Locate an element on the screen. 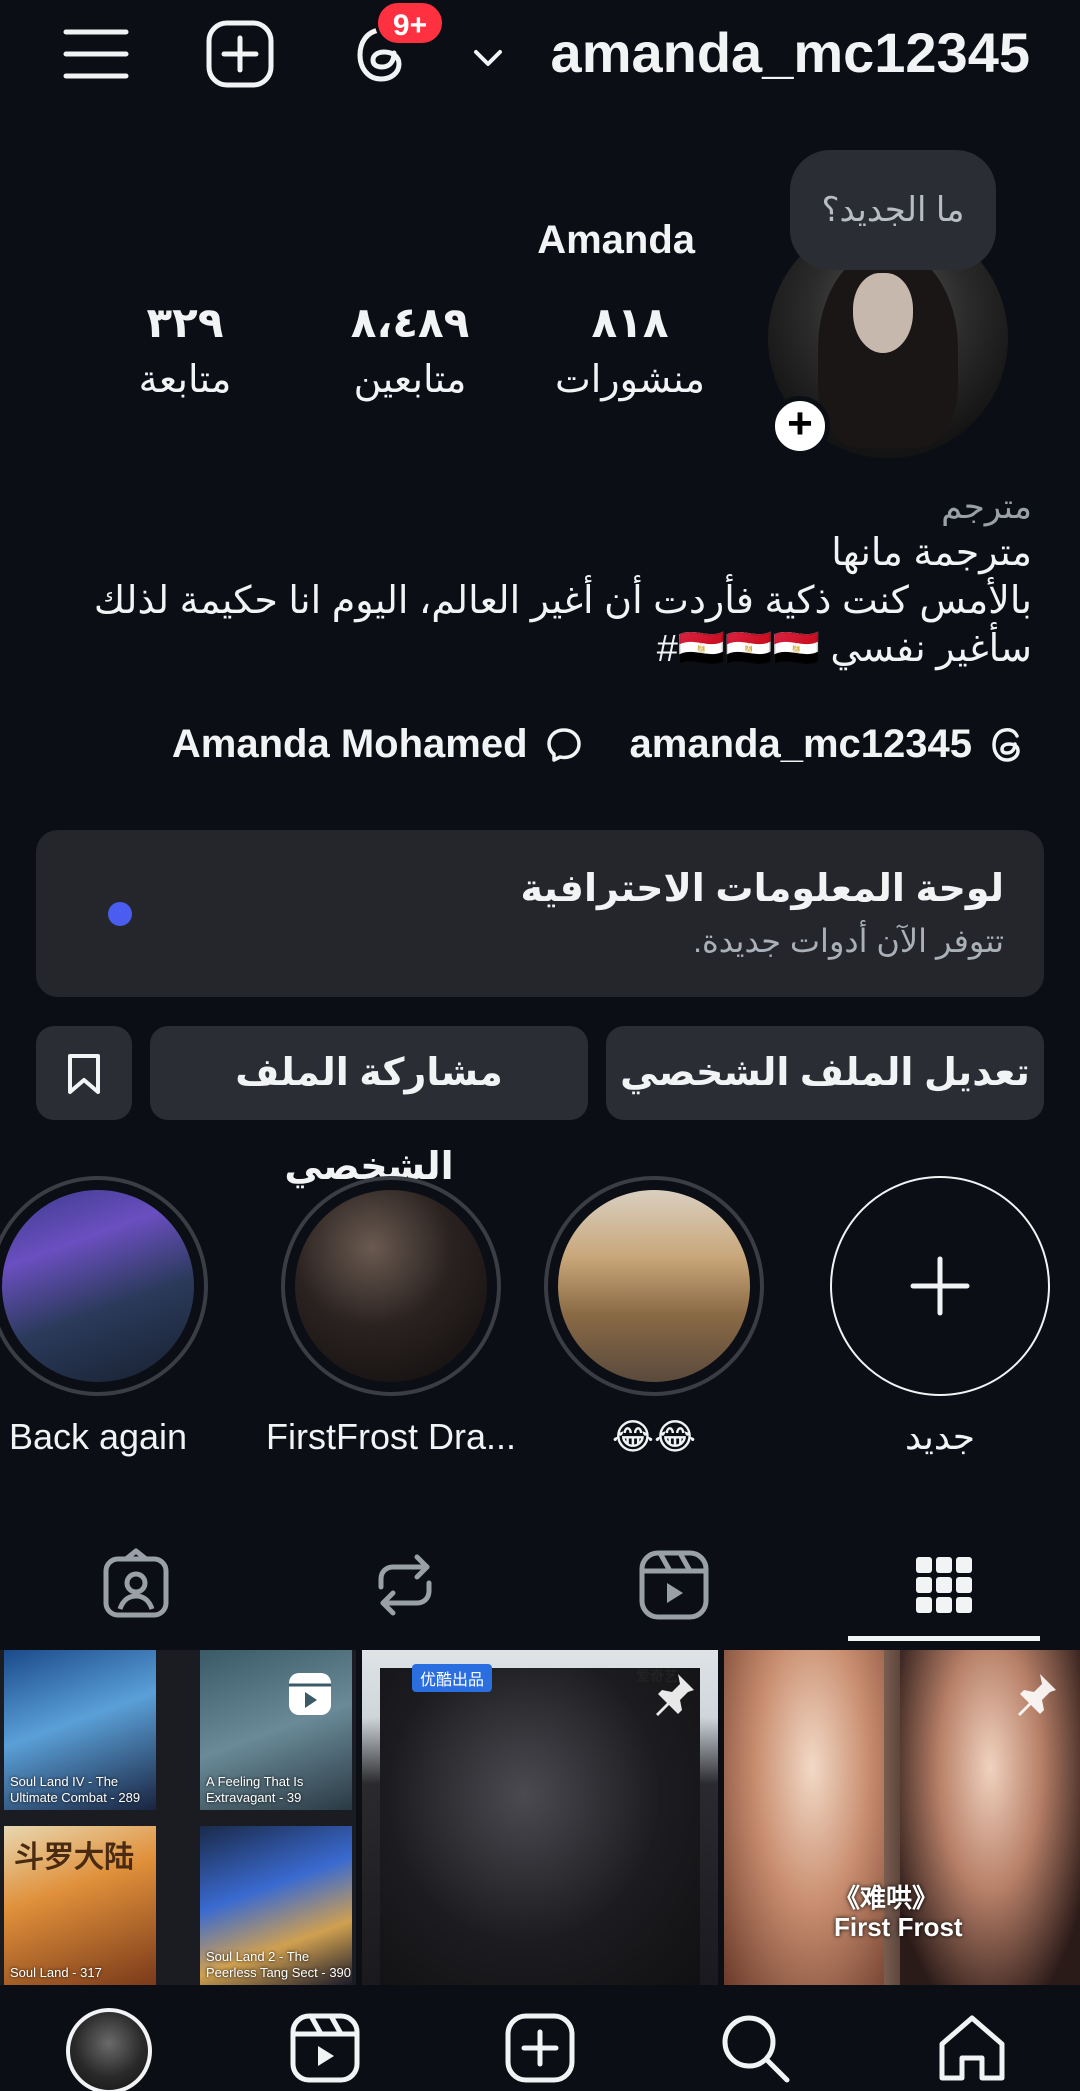 The width and height of the screenshot is (1080, 2091). add-story-icon: + is located at coordinates (800, 426).